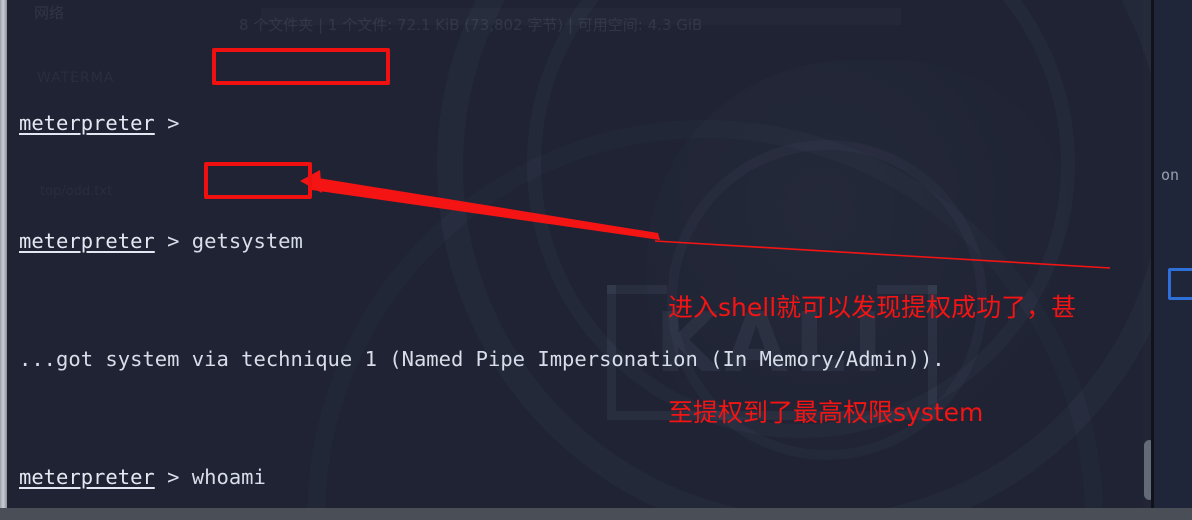 The height and width of the screenshot is (520, 1192). I want to click on terminal-line-text: > getsystem, so click(228, 240).